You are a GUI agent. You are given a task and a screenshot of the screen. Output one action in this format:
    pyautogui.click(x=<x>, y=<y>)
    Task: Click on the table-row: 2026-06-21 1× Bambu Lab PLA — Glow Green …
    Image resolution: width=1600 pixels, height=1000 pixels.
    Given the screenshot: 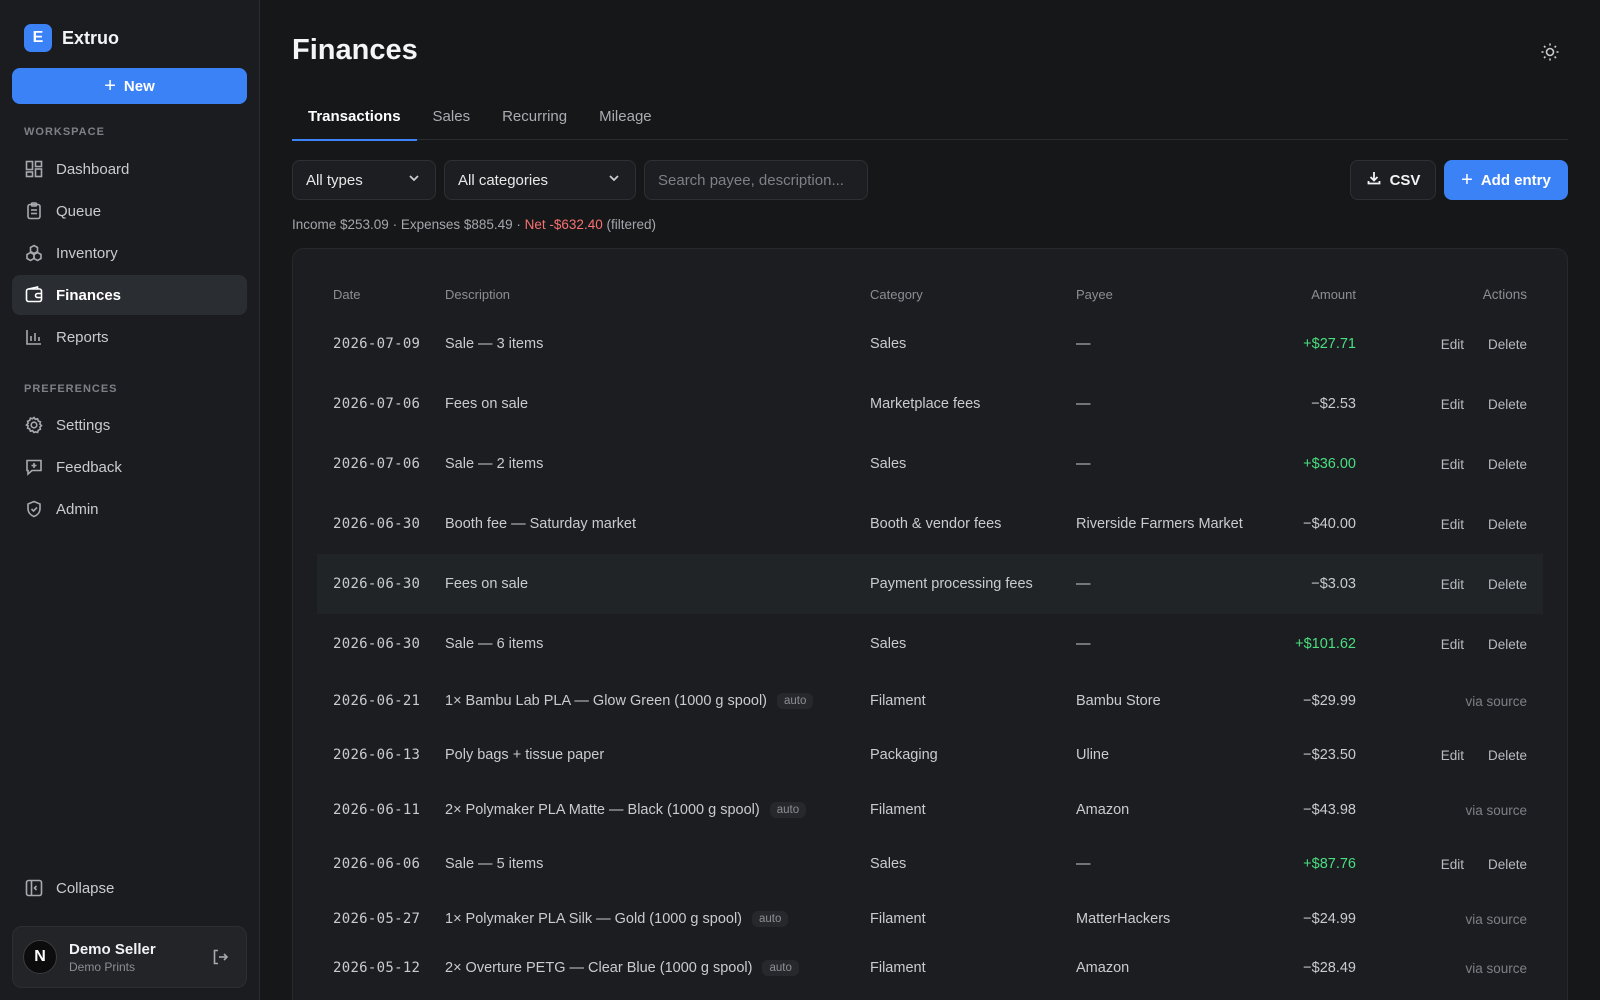 What is the action you would take?
    pyautogui.click(x=930, y=701)
    